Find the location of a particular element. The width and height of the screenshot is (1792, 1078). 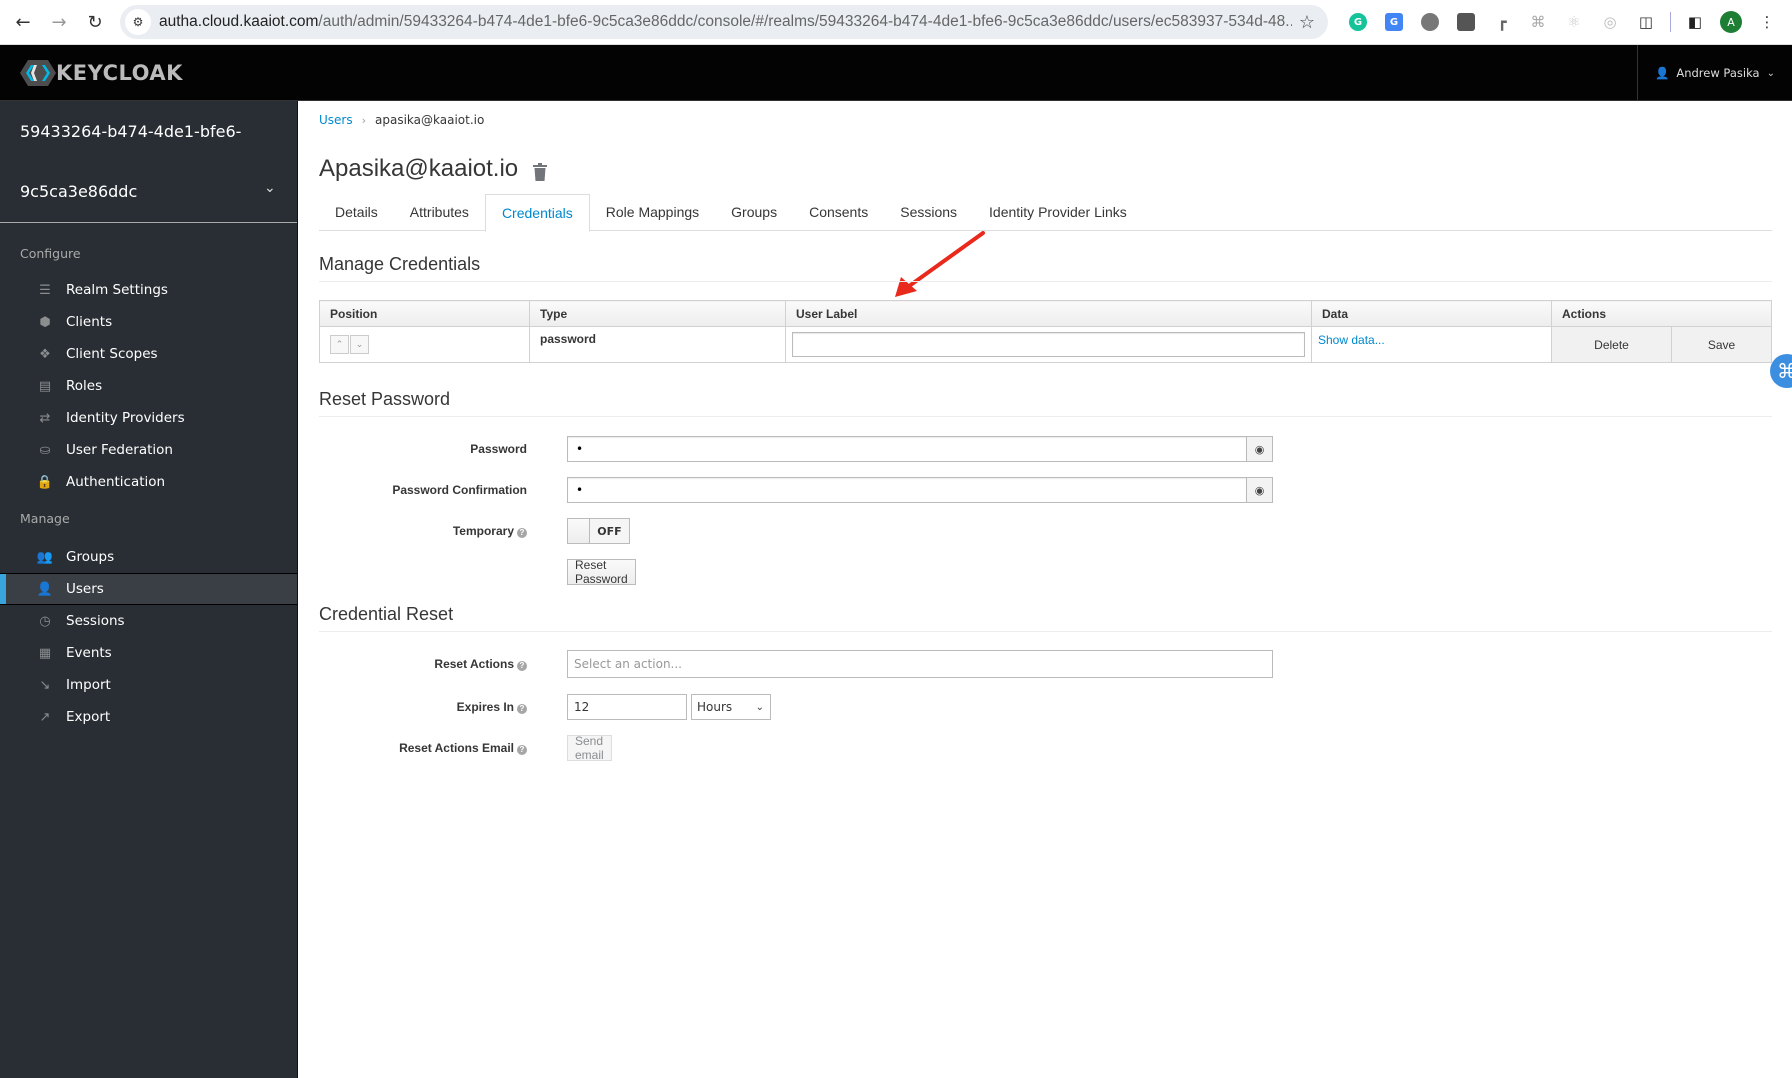

puzzle-icon: ◫ is located at coordinates (1646, 22).